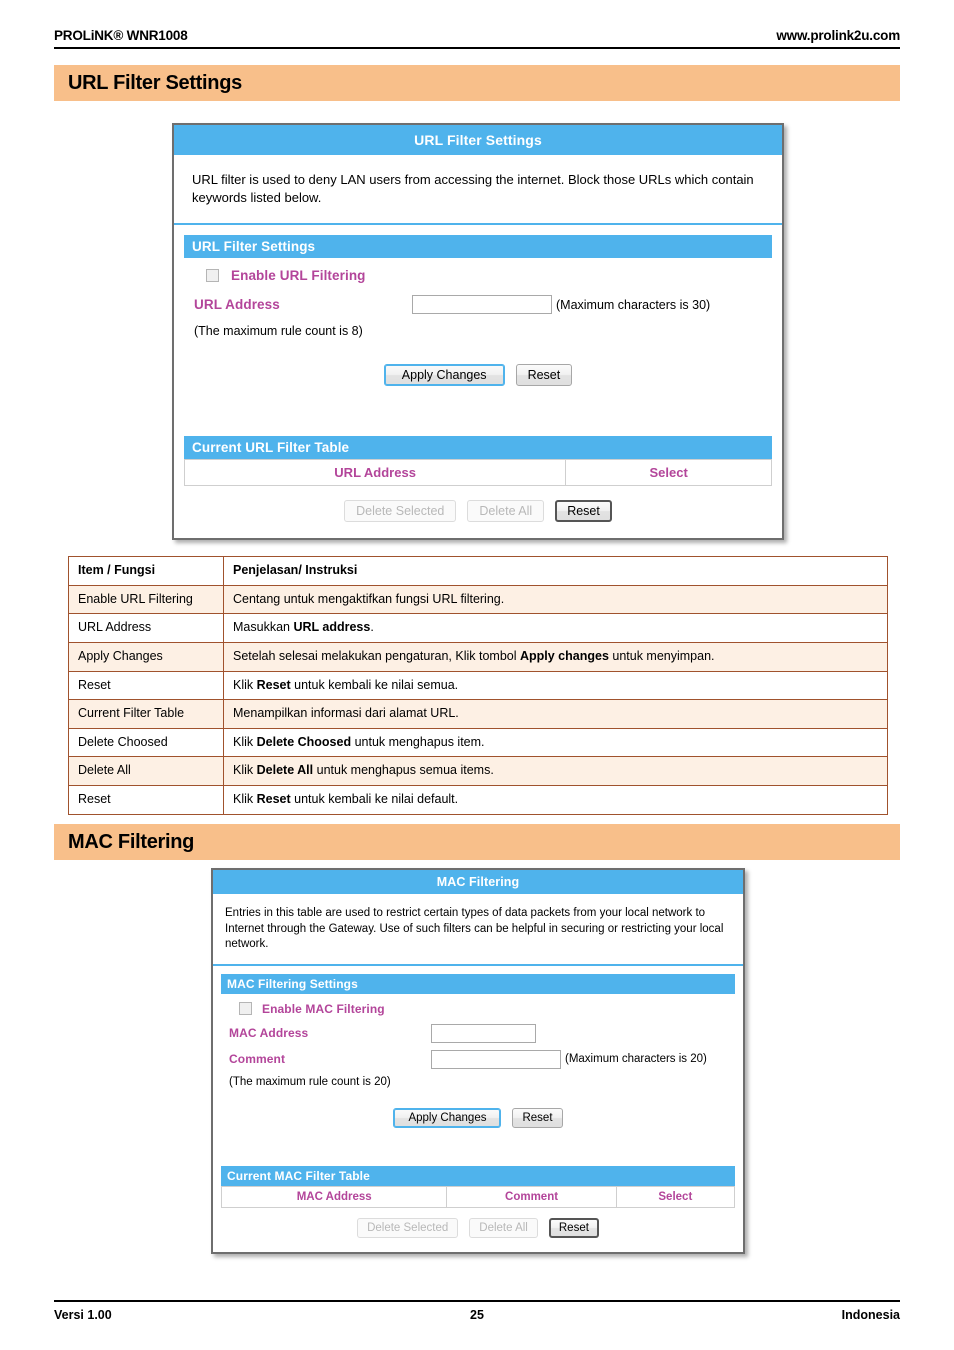 The width and height of the screenshot is (954, 1350). I want to click on url-delete-selected-button: Delete Selected, so click(400, 511).